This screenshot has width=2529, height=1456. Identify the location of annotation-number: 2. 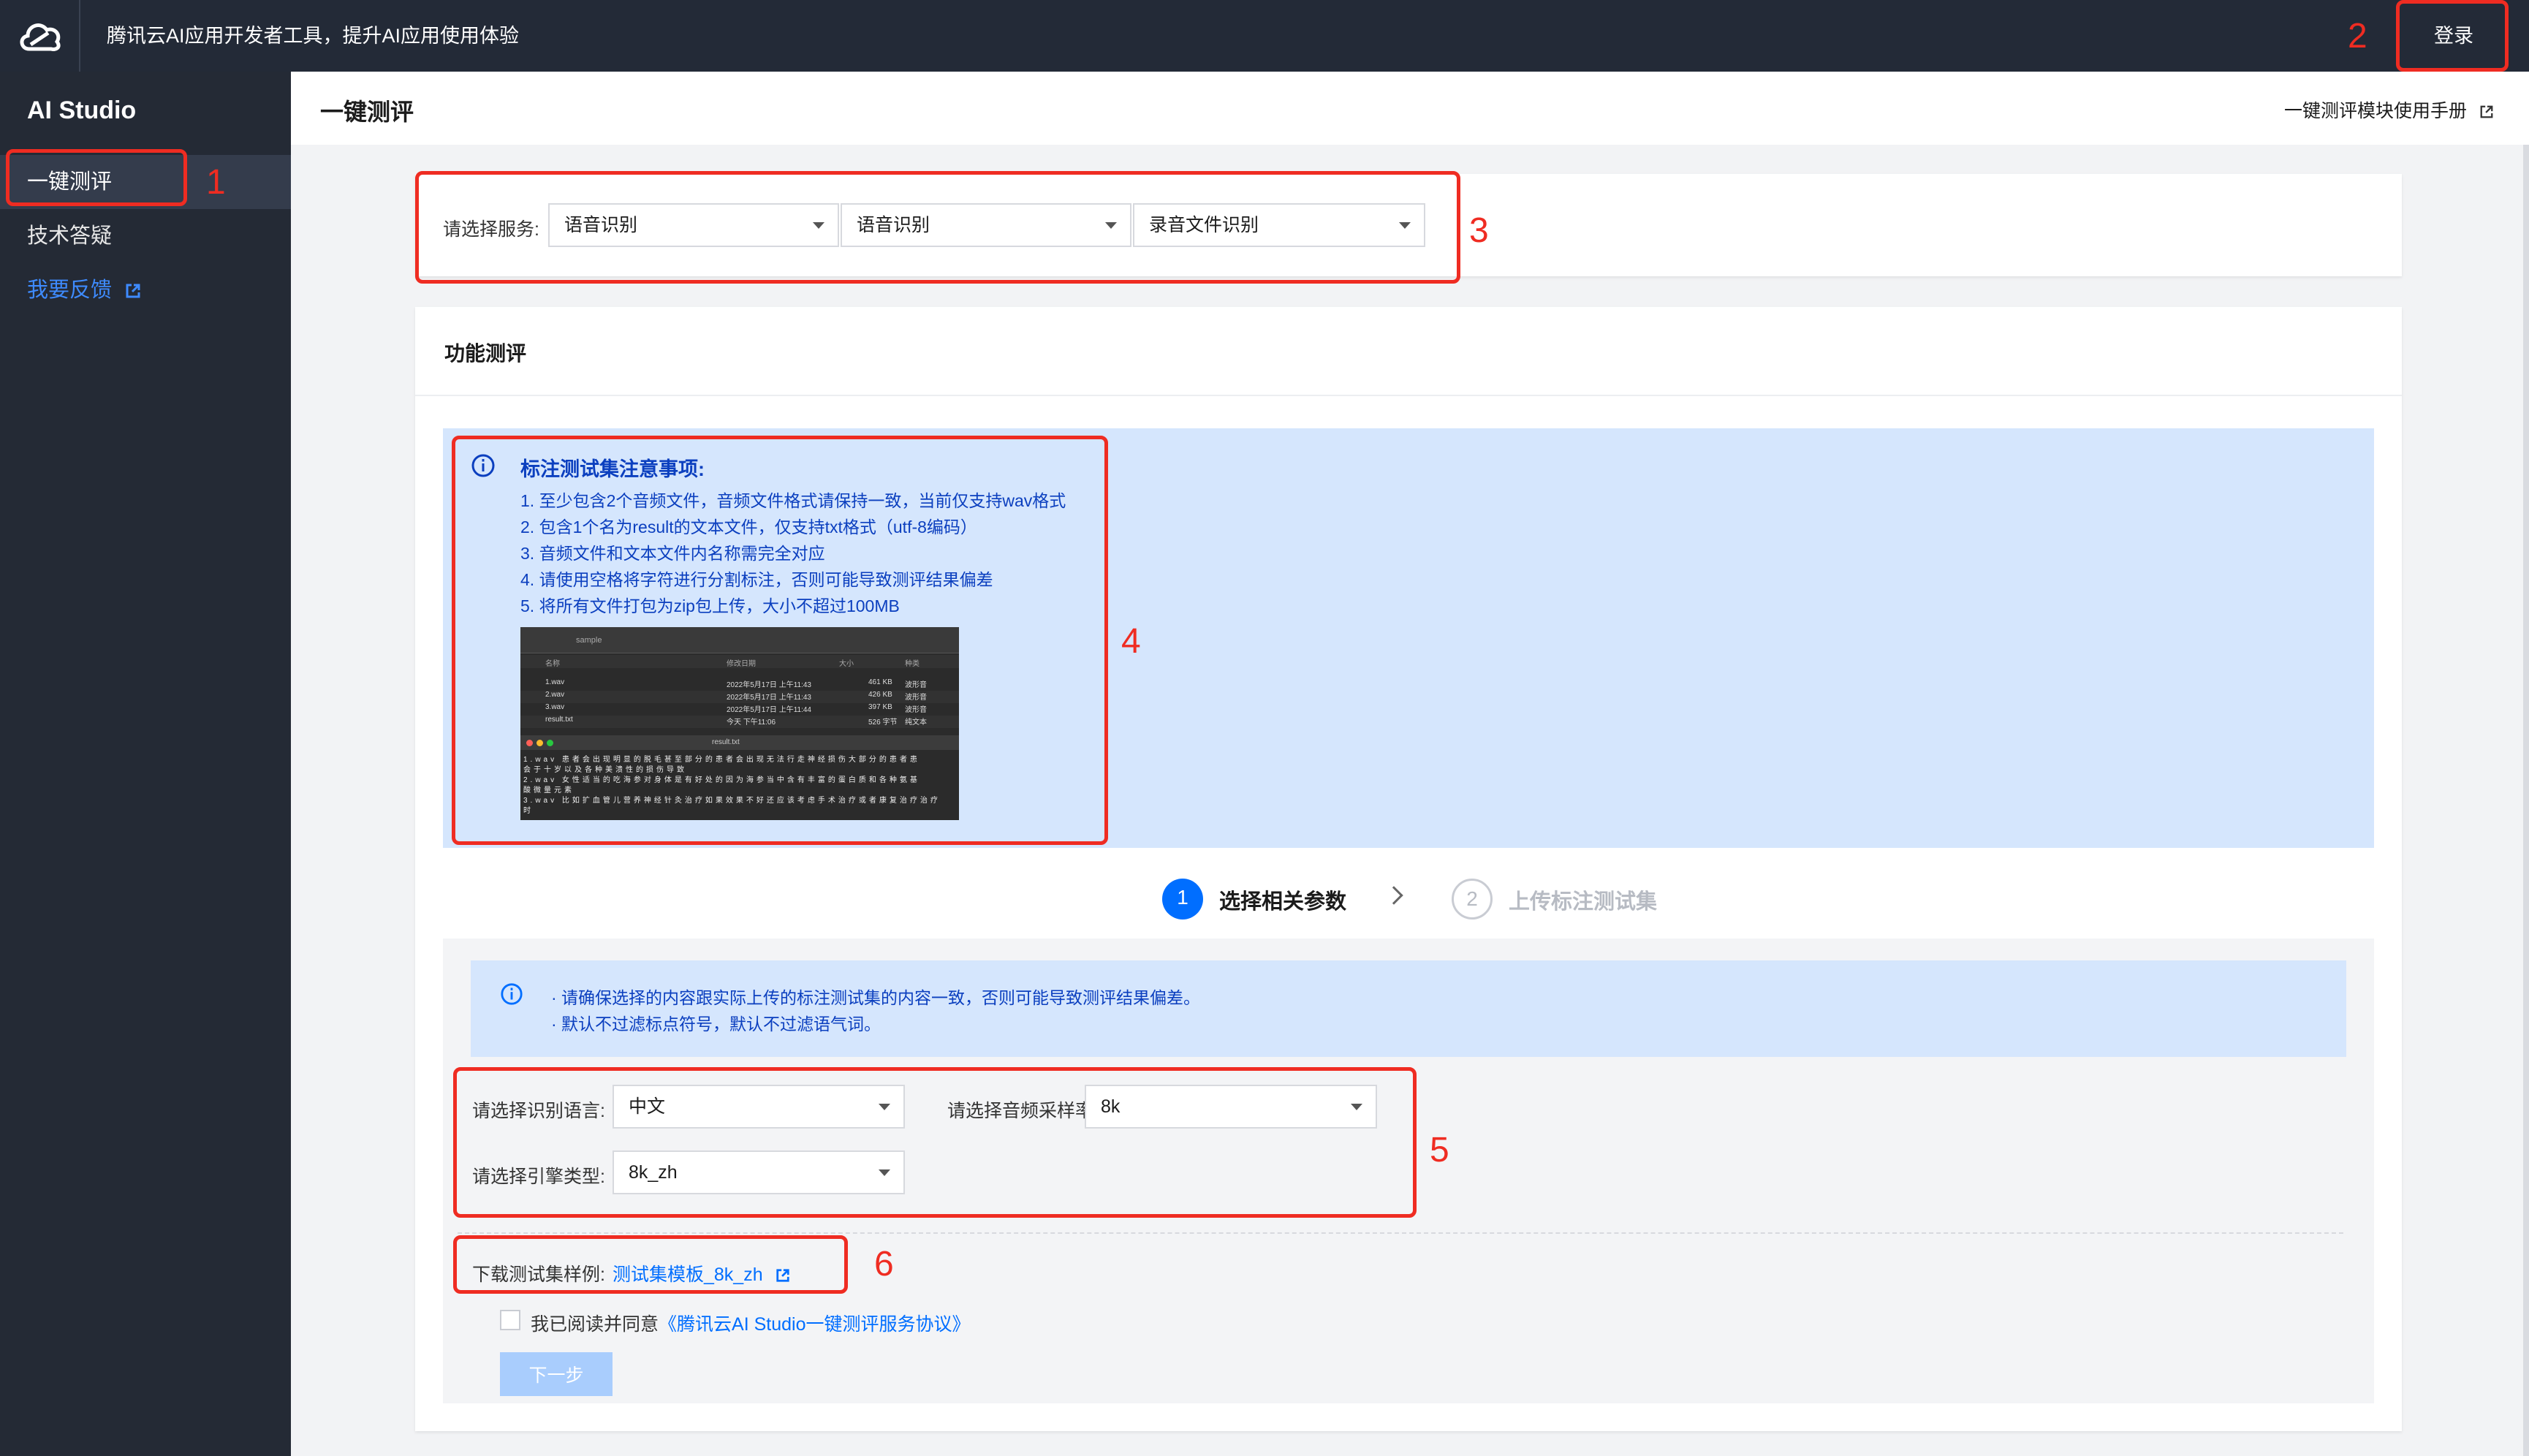
(2357, 36).